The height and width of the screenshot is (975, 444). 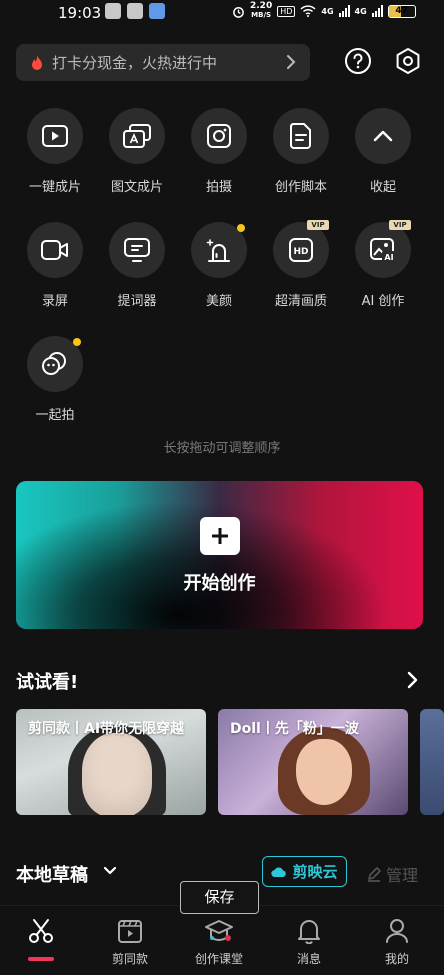 I want to click on svg-text: HD, so click(x=300, y=252).